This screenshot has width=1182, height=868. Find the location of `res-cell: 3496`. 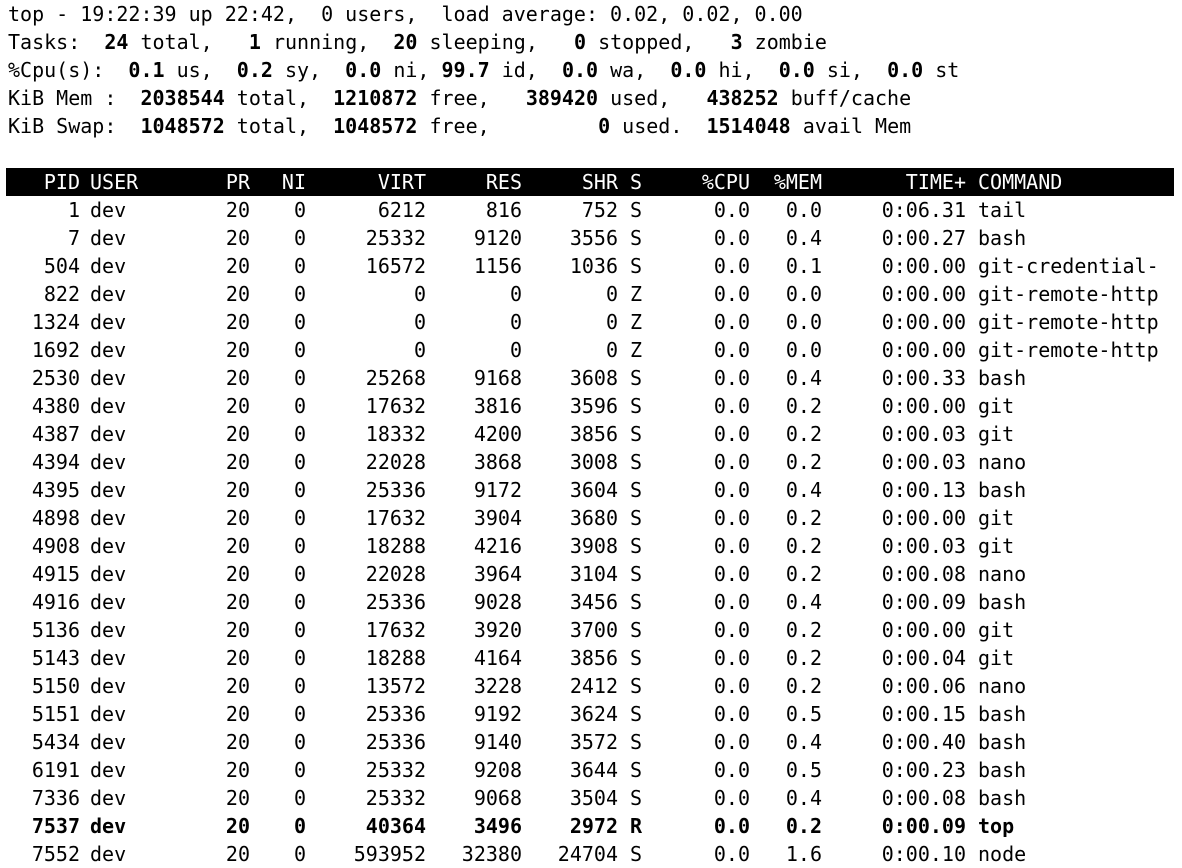

res-cell: 3496 is located at coordinates (497, 826).